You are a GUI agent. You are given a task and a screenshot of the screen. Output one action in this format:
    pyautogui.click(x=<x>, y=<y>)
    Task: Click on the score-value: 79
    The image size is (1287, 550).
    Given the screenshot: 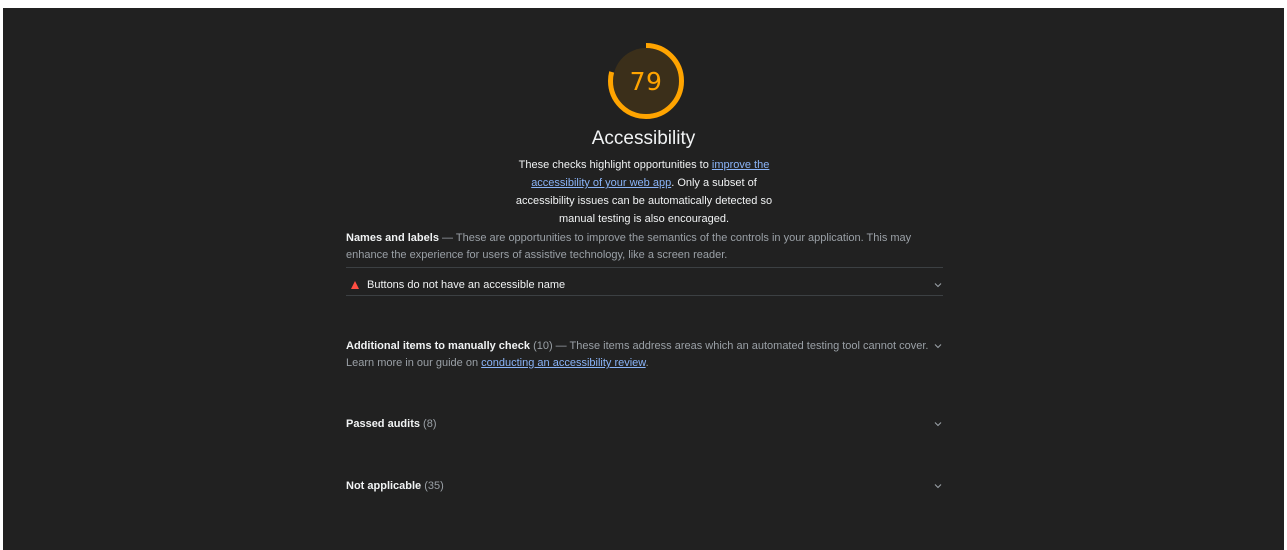 What is the action you would take?
    pyautogui.click(x=646, y=81)
    